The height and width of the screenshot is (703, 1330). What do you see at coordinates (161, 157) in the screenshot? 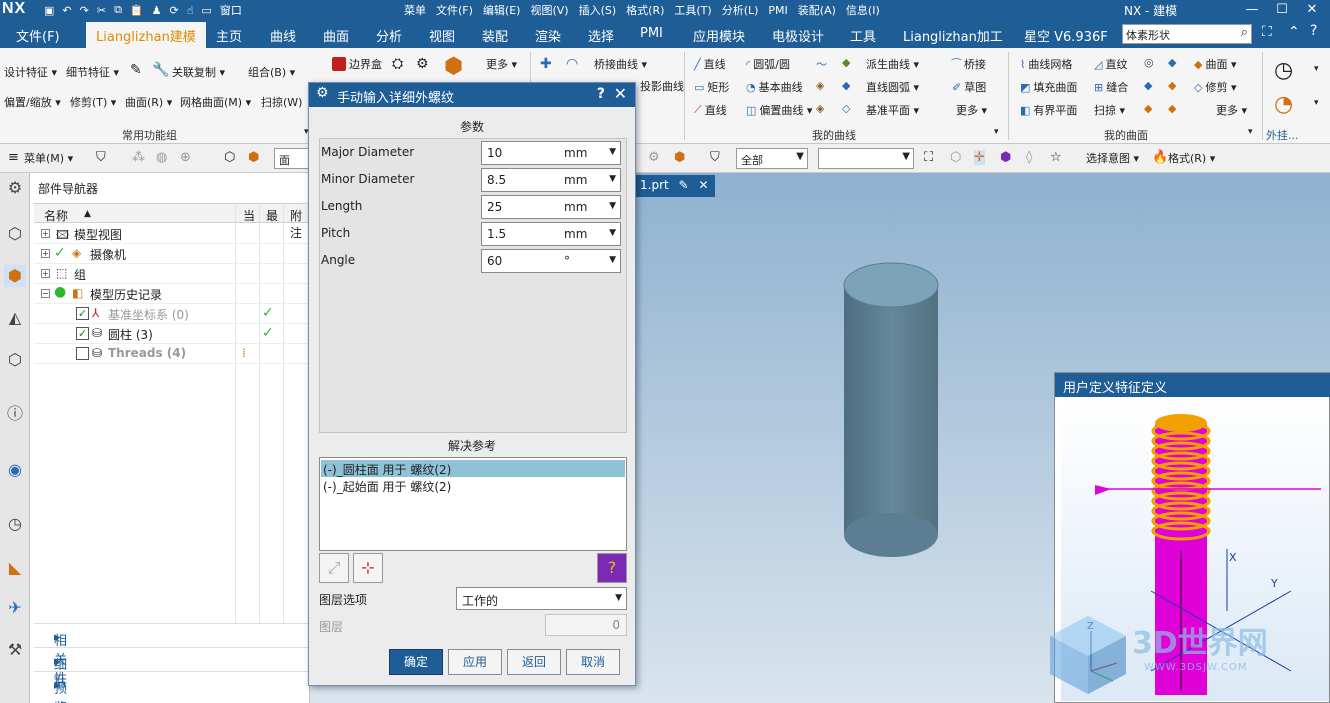
I see `select-icon-2: ◍` at bounding box center [161, 157].